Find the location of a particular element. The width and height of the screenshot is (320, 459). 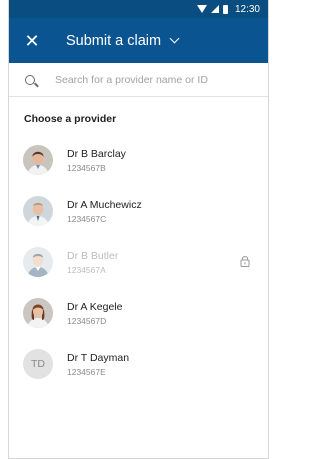

provider-item: Dr B Barclay 1234567B is located at coordinates (138, 159).